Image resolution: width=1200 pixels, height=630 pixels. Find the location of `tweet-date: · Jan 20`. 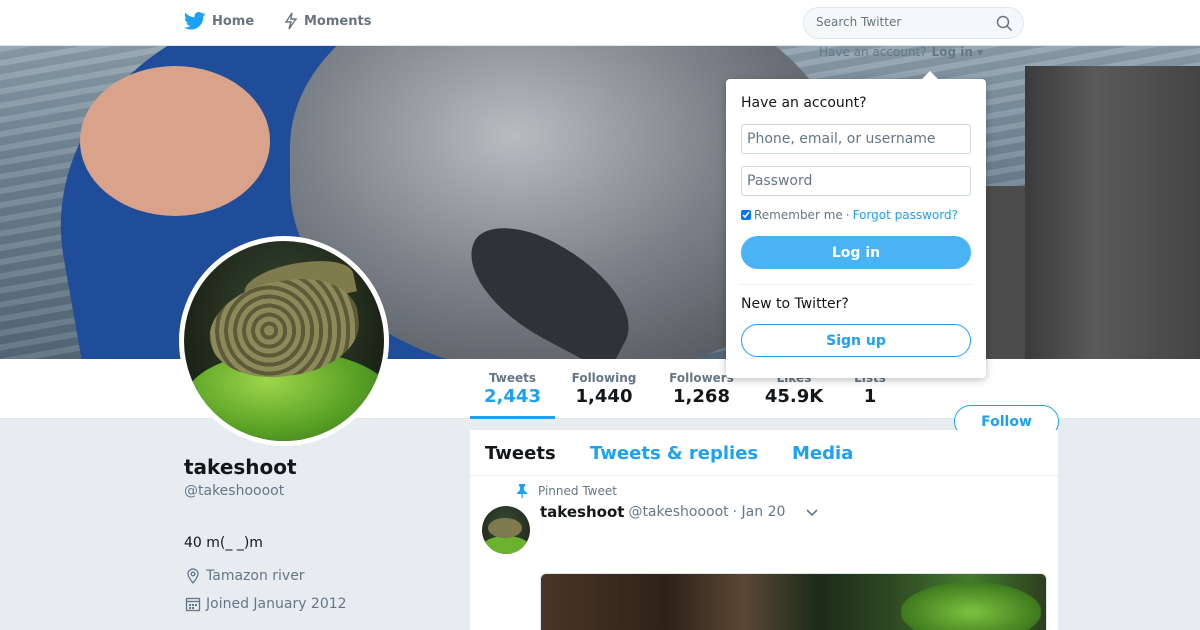

tweet-date: · Jan 20 is located at coordinates (759, 512).